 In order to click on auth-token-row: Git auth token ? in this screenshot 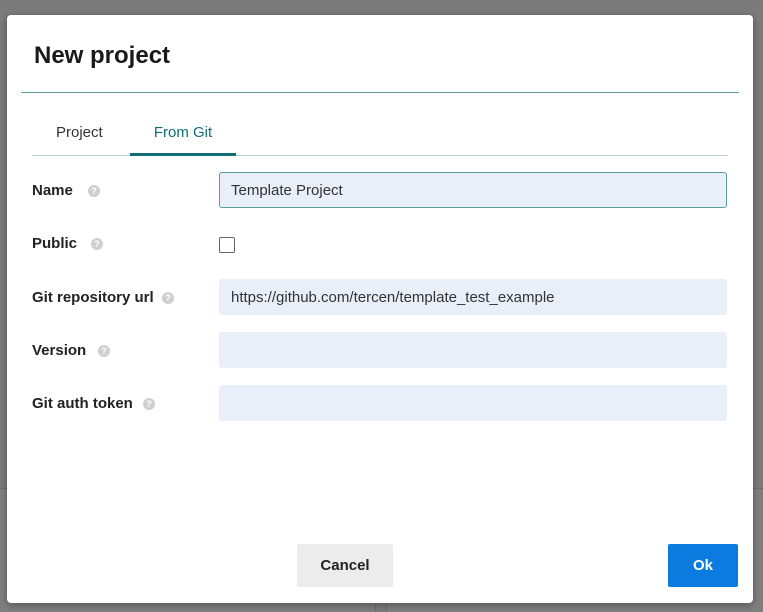, I will do `click(380, 404)`.